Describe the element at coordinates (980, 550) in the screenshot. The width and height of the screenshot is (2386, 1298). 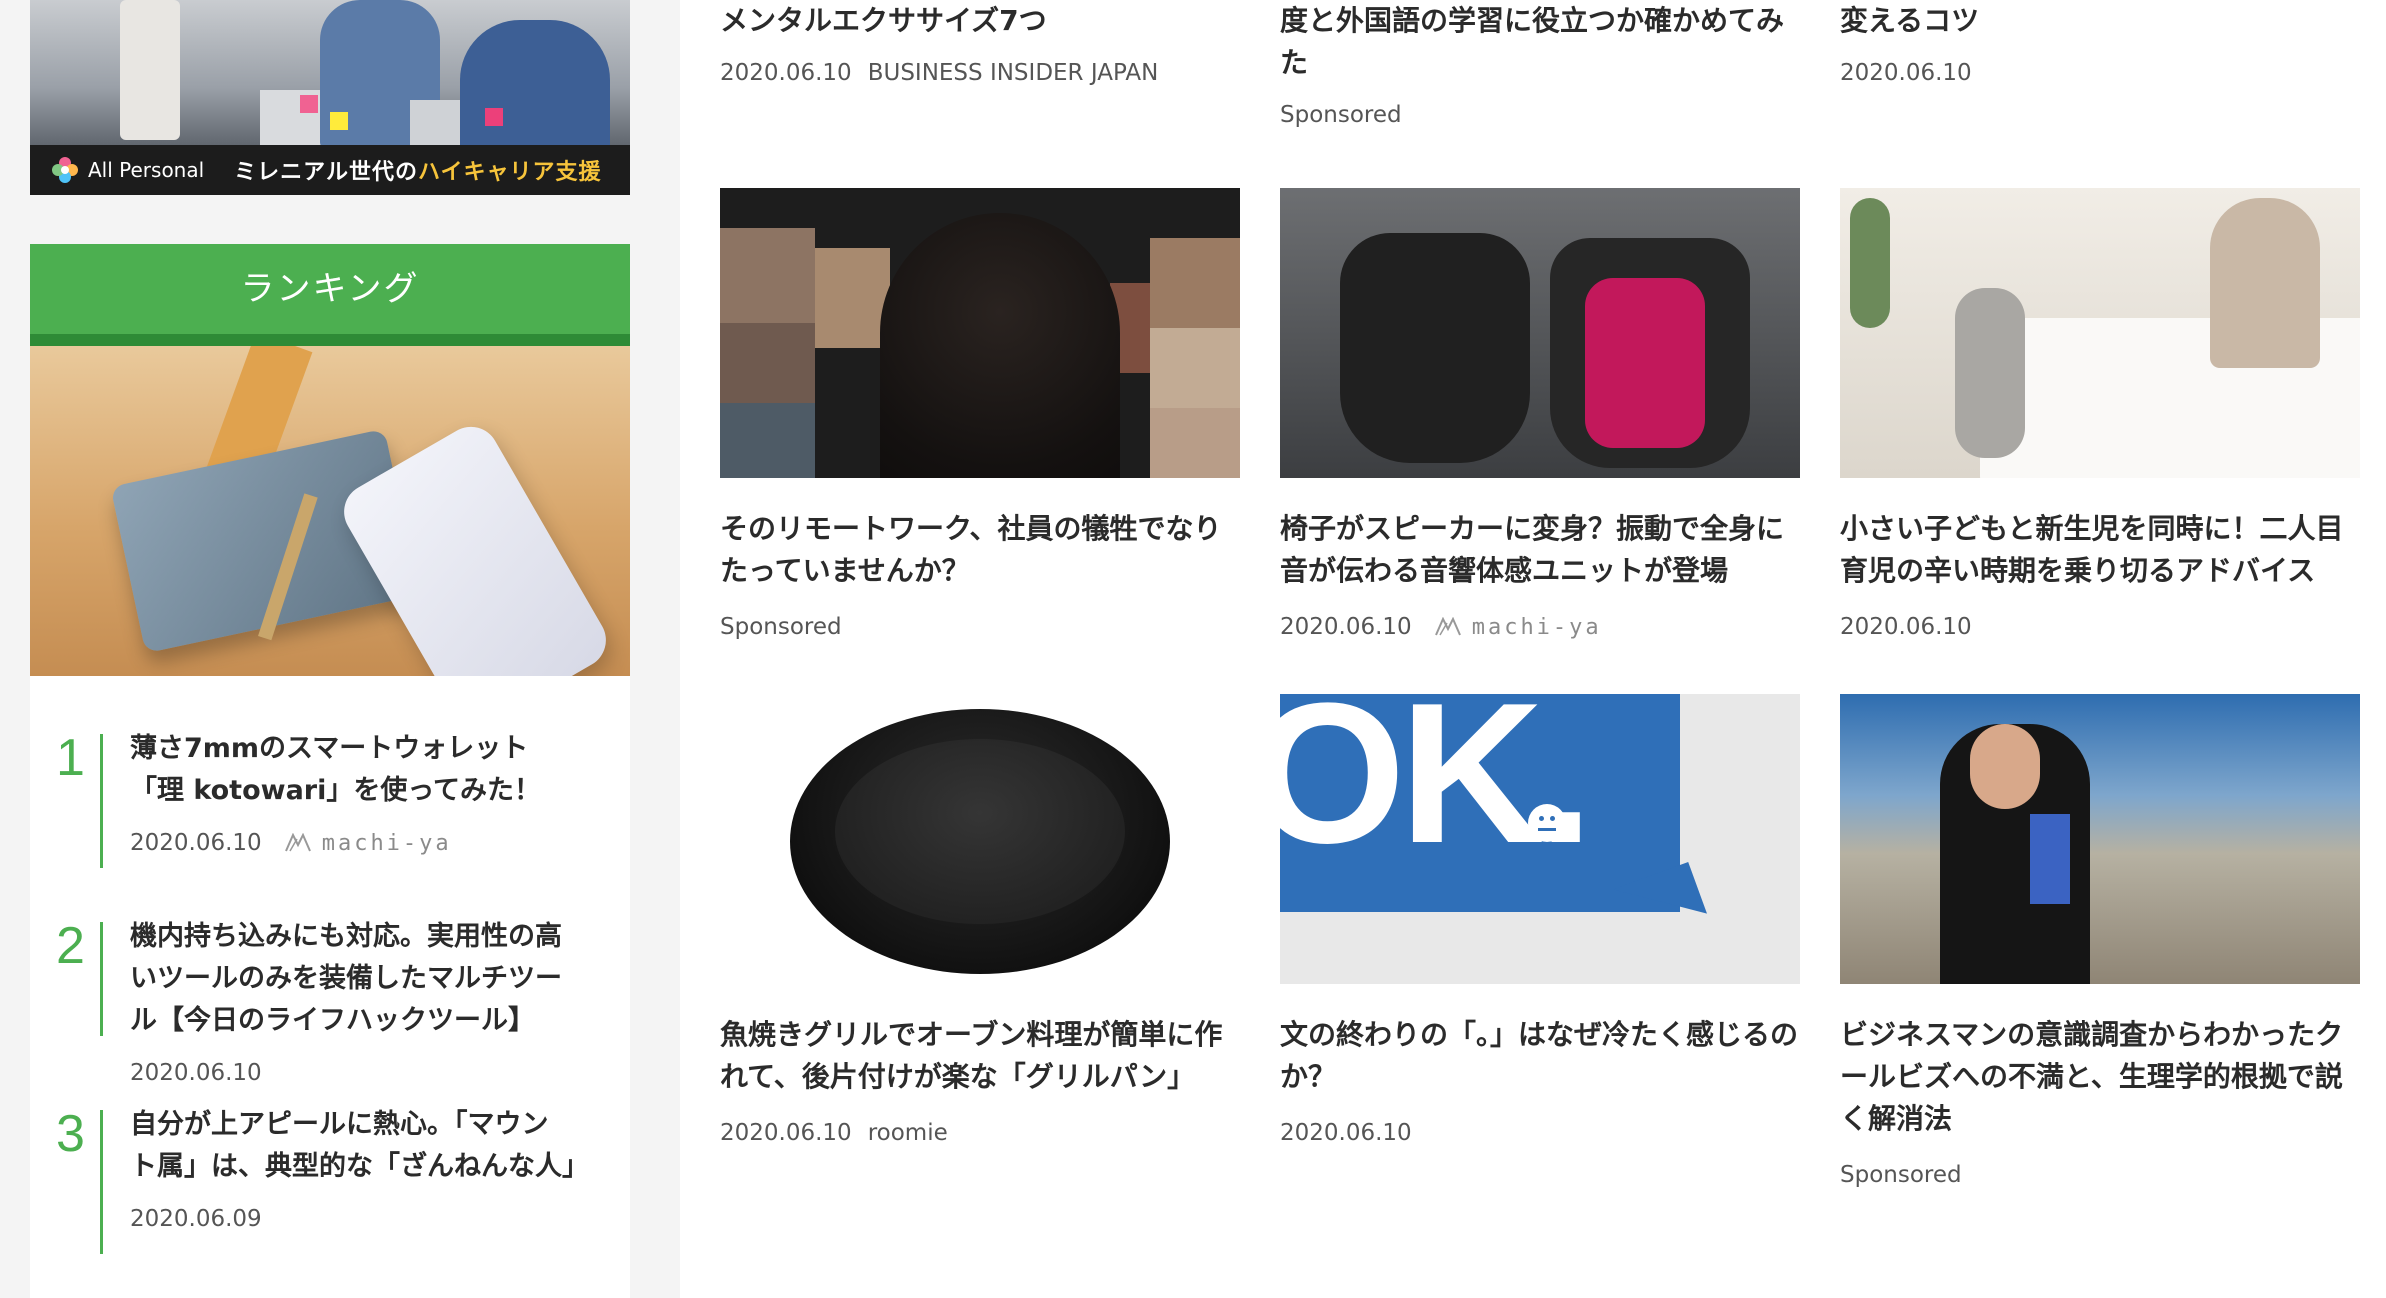
I see `article-title: そのリモートワーク、社員の犠牲でなり たっていませんか？` at that location.